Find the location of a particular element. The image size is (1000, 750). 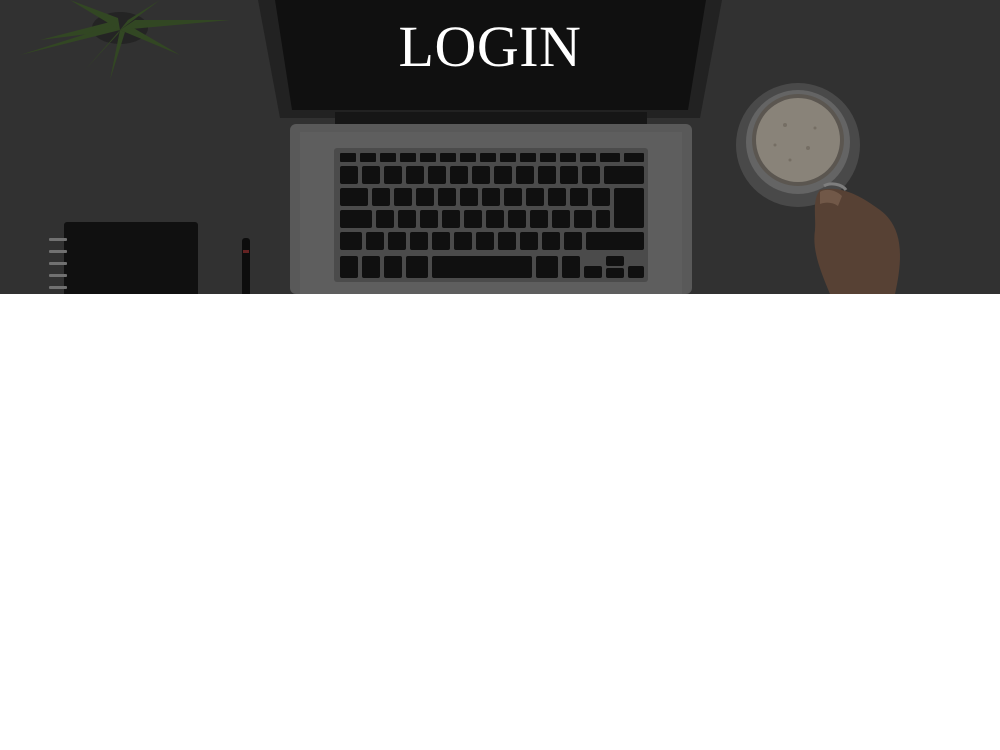

page-title: LOGIN is located at coordinates (490, 46).